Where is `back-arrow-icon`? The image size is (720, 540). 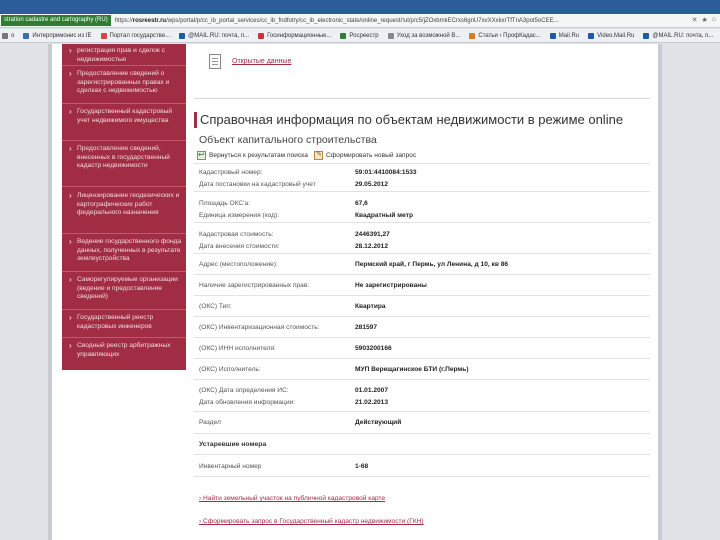 back-arrow-icon is located at coordinates (201, 155).